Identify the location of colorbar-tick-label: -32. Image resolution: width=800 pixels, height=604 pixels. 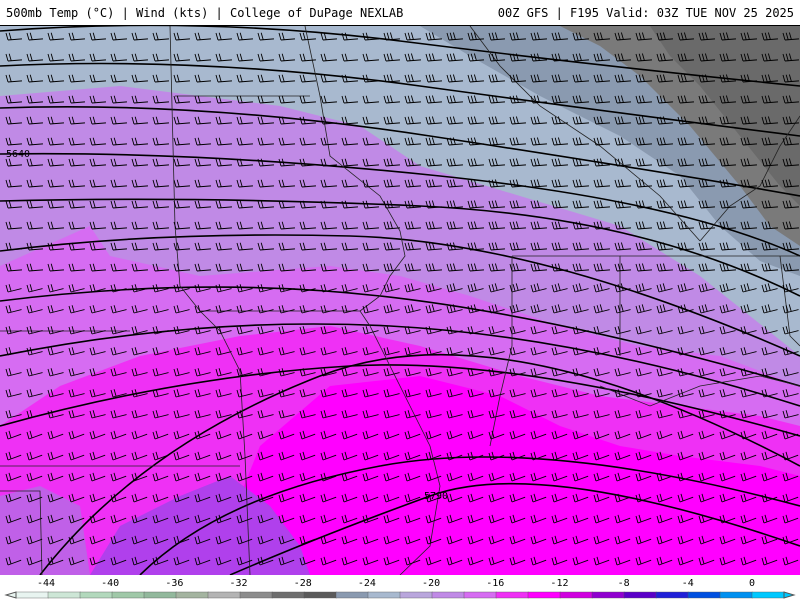
(239, 583).